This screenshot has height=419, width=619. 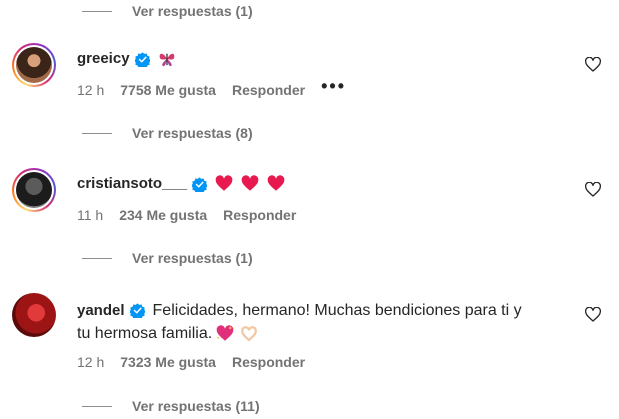 I want to click on view-replies-button: Ver respuestas (11), so click(x=171, y=406).